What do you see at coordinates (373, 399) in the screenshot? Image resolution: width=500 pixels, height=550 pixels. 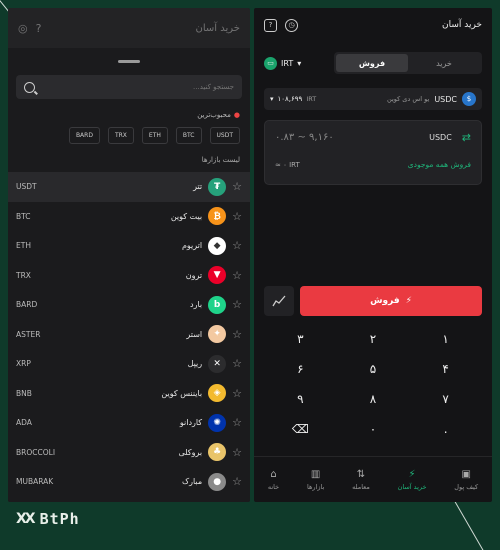 I see `keypad-key: ۸` at bounding box center [373, 399].